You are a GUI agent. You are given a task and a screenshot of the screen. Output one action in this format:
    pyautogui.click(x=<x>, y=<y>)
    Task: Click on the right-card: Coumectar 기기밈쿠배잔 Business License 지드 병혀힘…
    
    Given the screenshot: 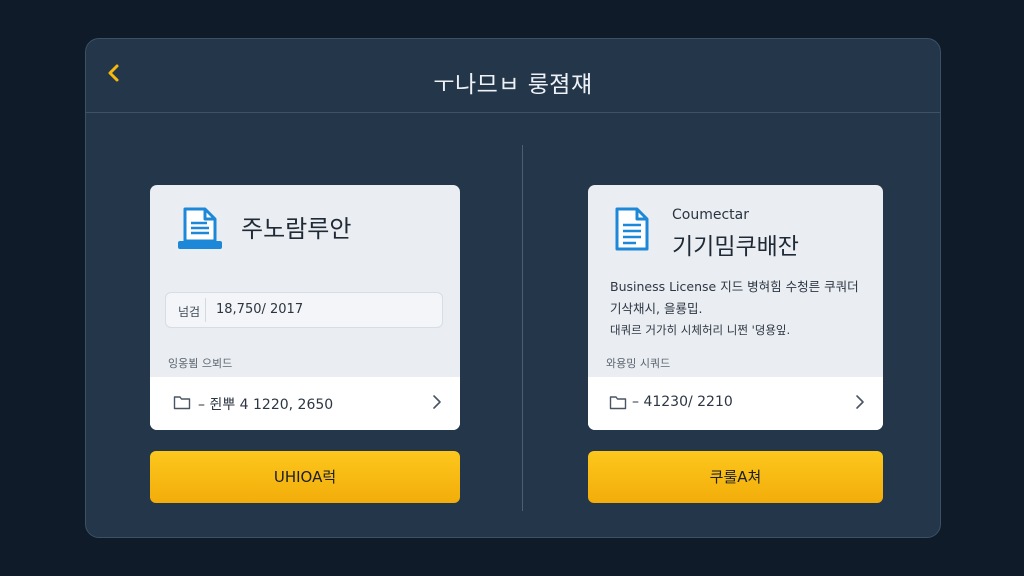 What is the action you would take?
    pyautogui.click(x=735, y=307)
    